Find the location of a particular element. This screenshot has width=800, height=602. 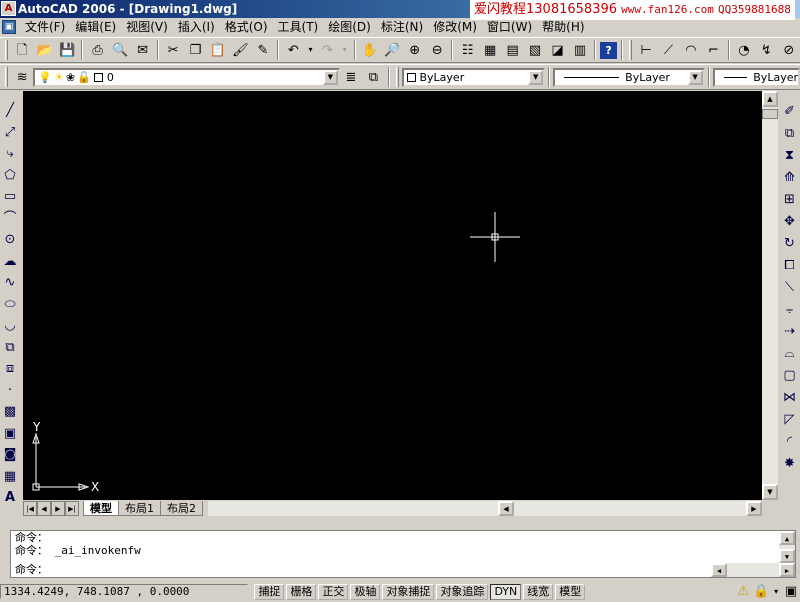

table-icon: ▦ is located at coordinates (10, 477).